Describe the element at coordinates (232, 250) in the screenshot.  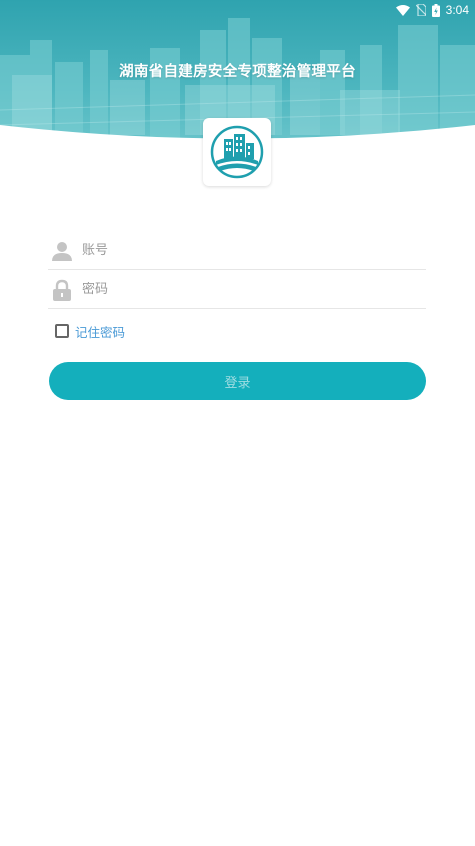
I see `account-input` at that location.